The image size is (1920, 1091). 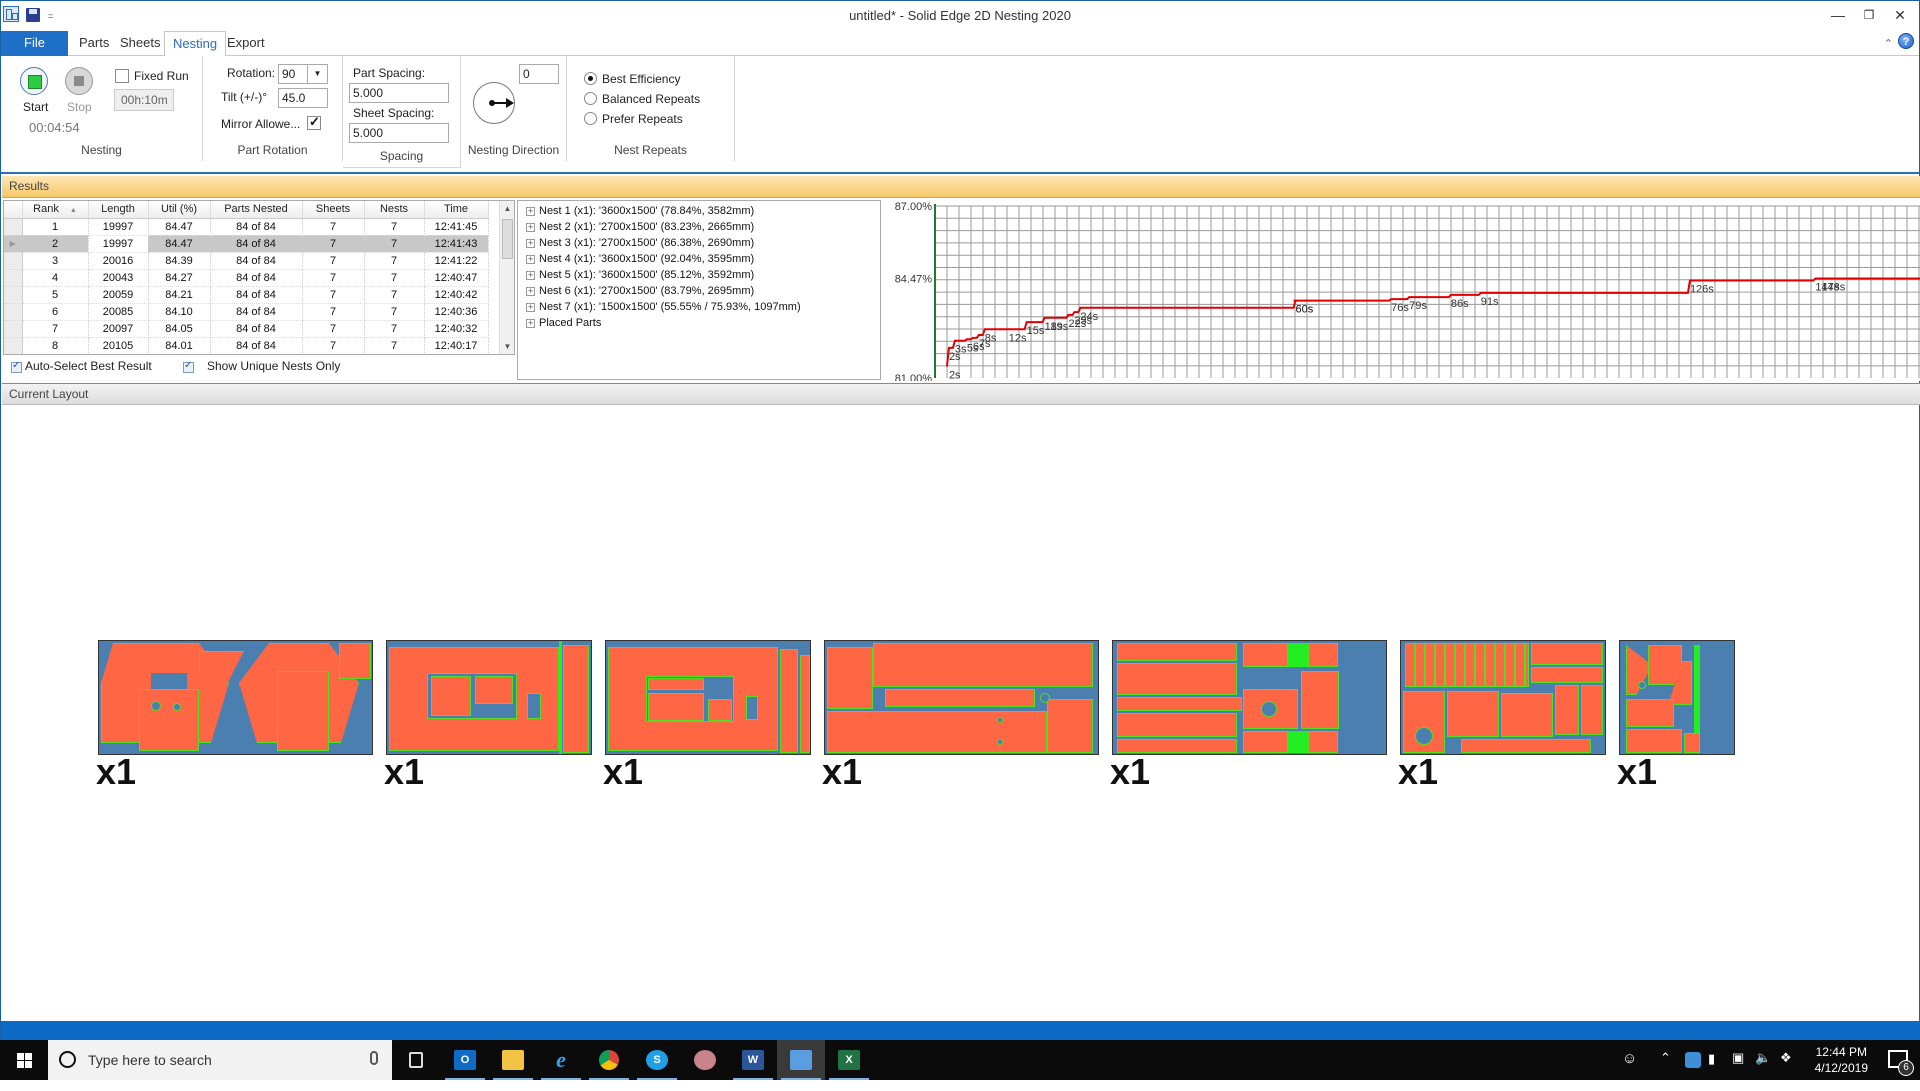 I want to click on results-row: 3 20016 84.39 84 of 84 7 7 12:41:22, so click(x=246, y=261).